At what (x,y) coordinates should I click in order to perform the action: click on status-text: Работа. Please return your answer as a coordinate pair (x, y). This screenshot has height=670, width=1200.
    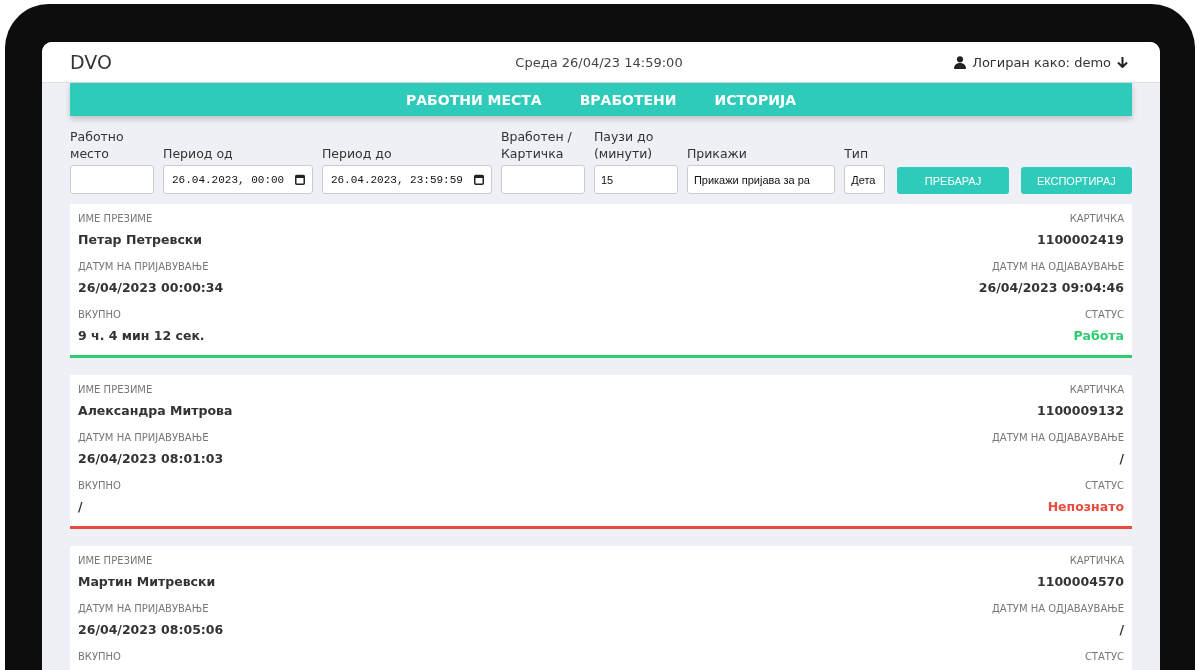
    Looking at the image, I should click on (1098, 336).